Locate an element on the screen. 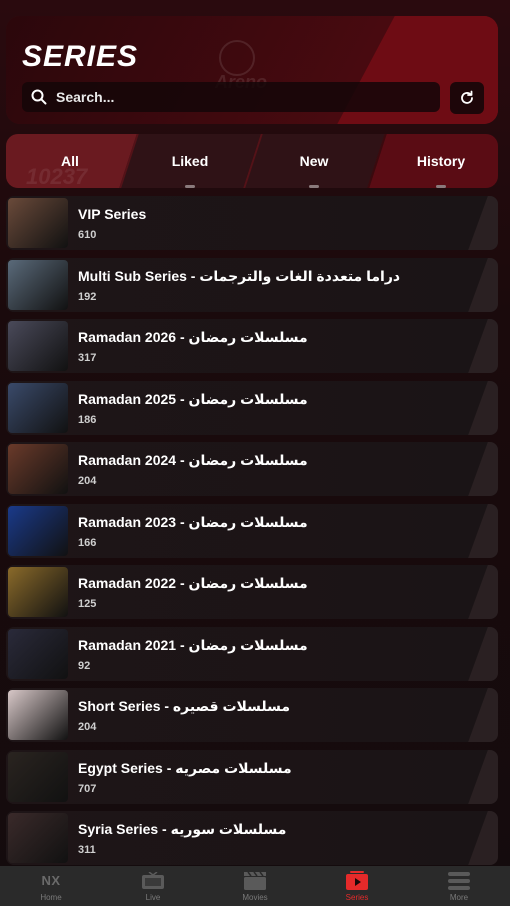 The width and height of the screenshot is (510, 906). refresh-icon is located at coordinates (467, 97).